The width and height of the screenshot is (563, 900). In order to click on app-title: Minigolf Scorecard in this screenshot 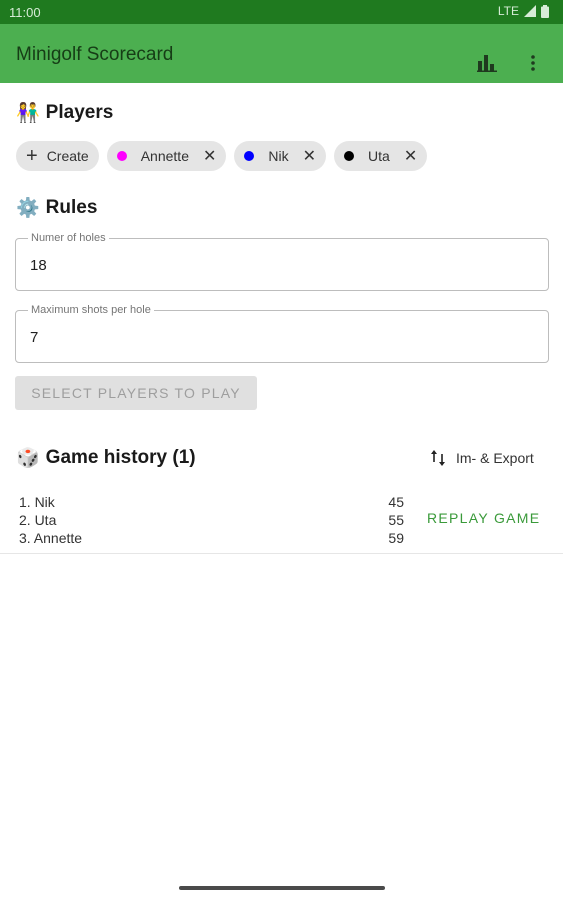, I will do `click(95, 54)`.